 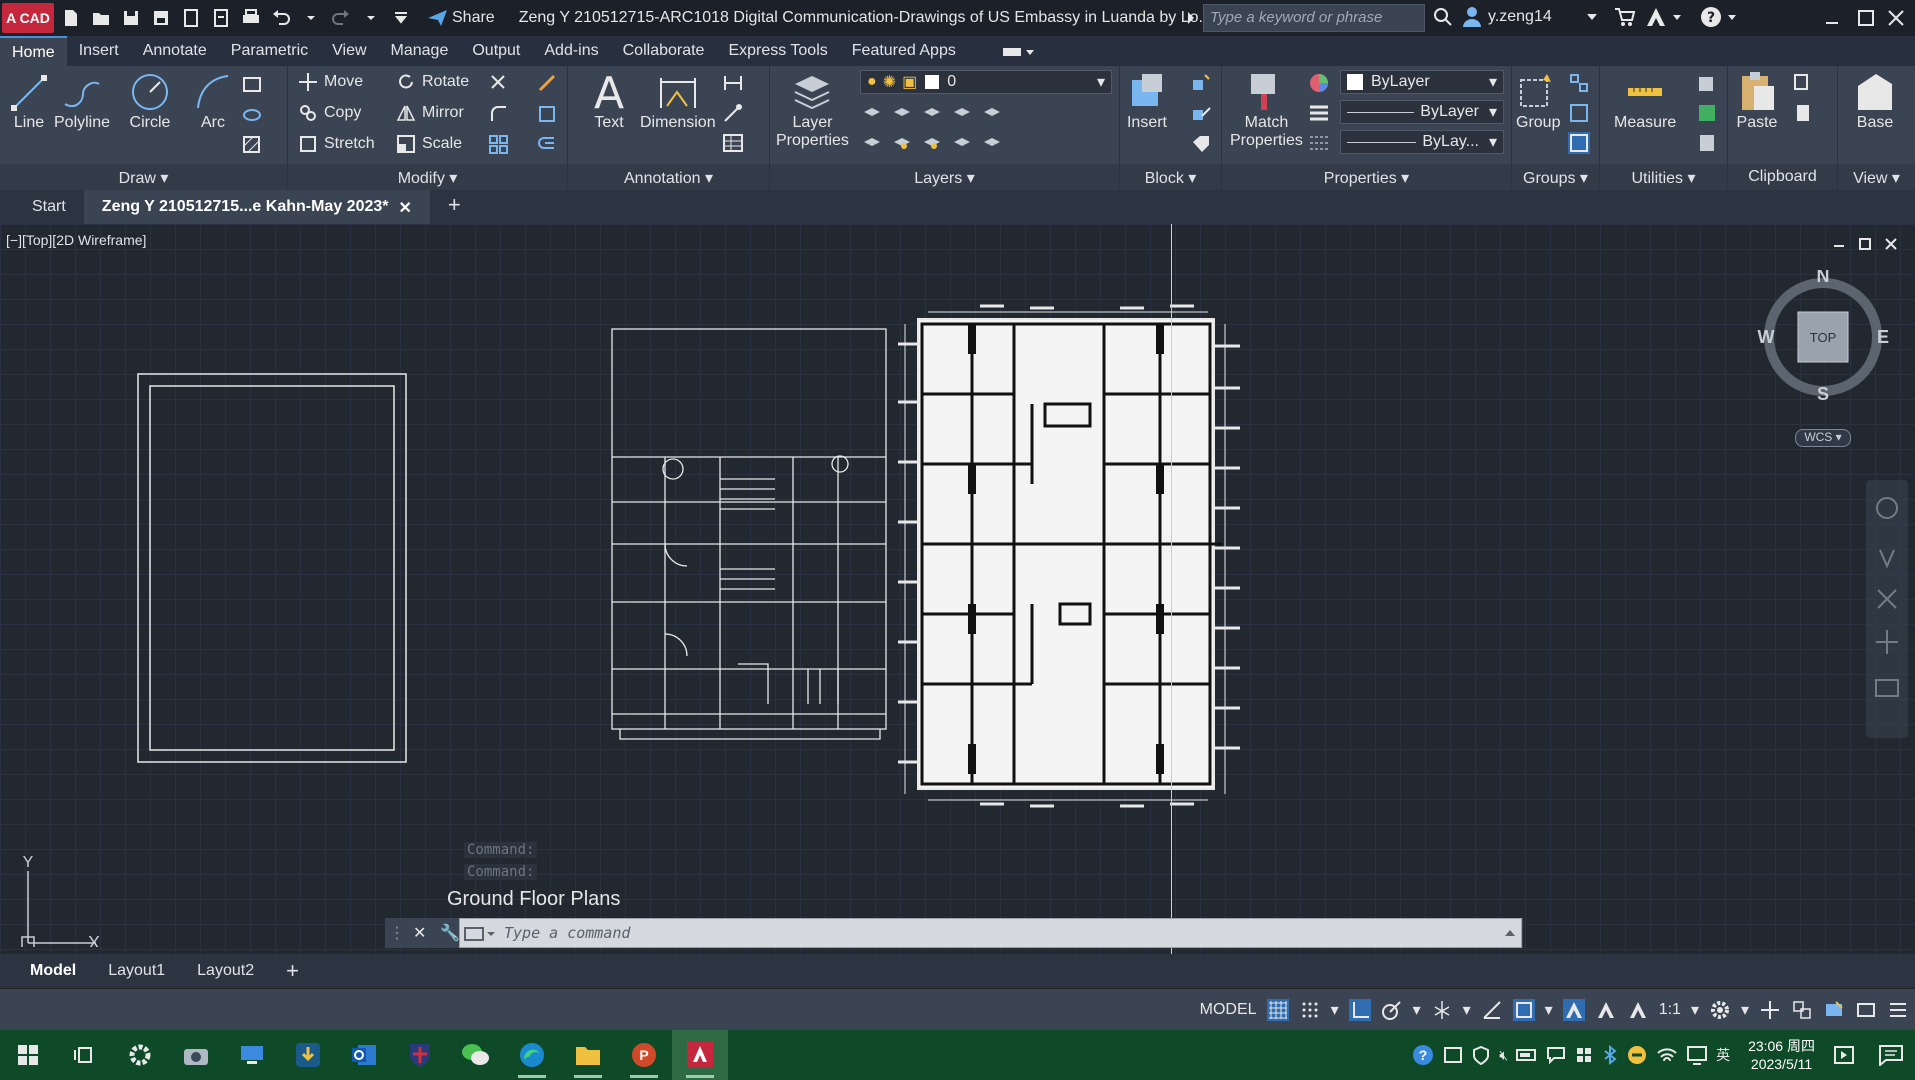 I want to click on circle-button: Circle, so click(x=150, y=101).